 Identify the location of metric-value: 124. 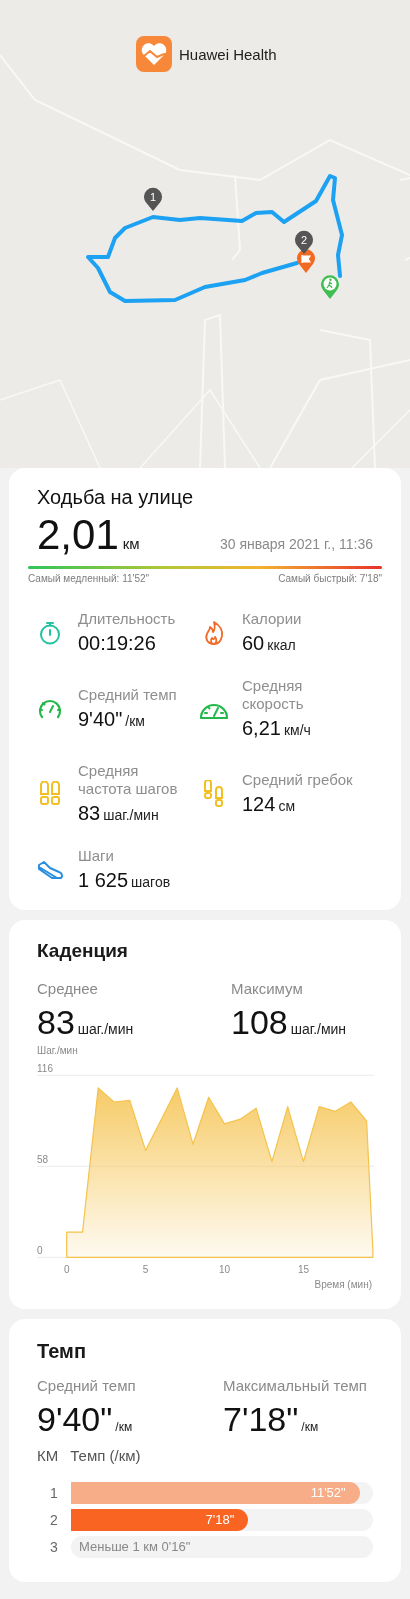
(259, 804).